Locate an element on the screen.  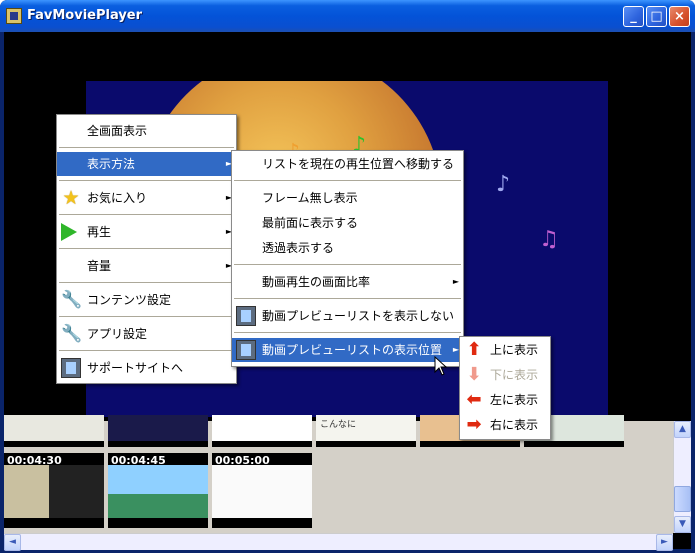
menu-item-fullscreen: 全画面表示 is located at coordinates (146, 131).